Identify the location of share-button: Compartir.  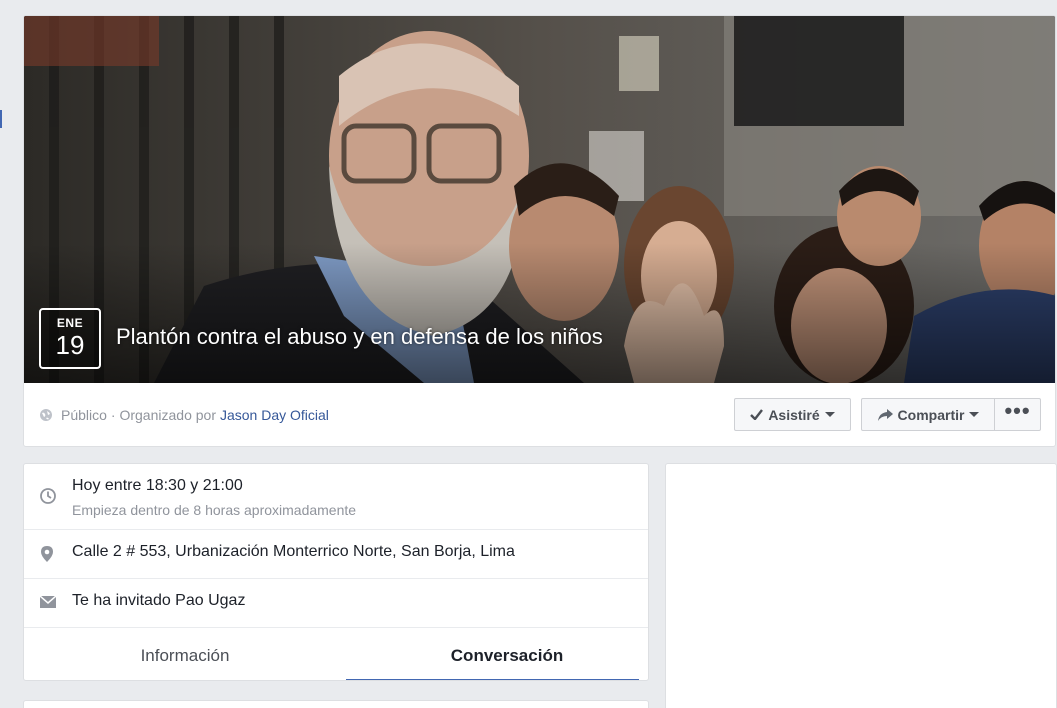
(928, 414).